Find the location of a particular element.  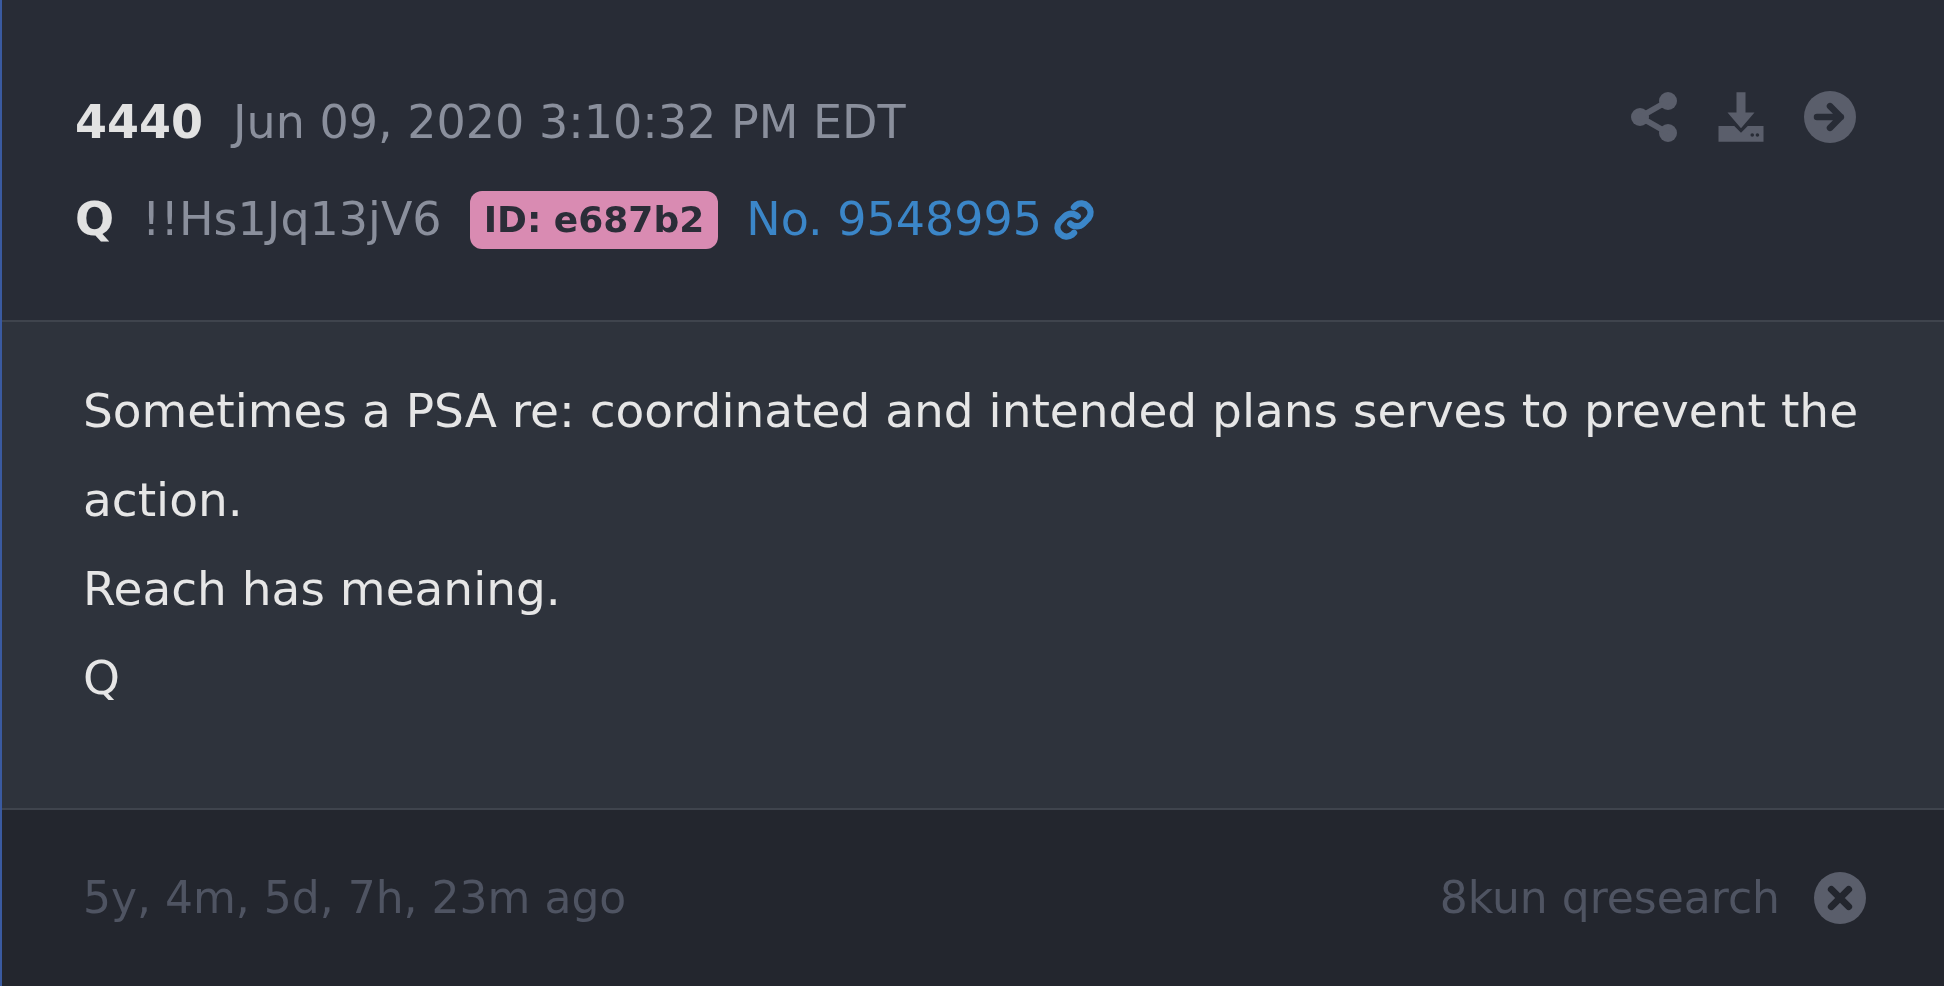

link-icon is located at coordinates (1074, 219).